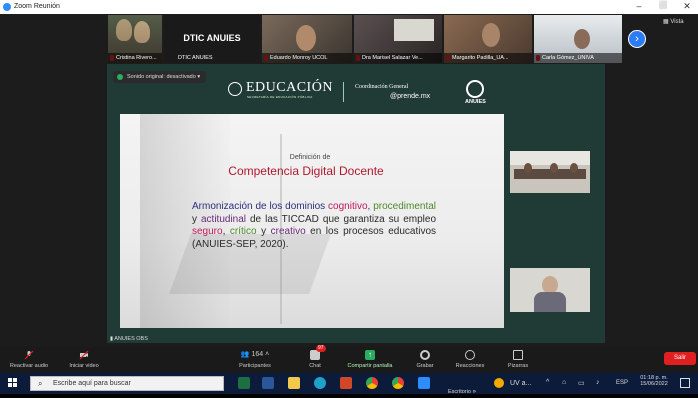 The width and height of the screenshot is (698, 398). I want to click on network-icon: ⌂, so click(564, 382).